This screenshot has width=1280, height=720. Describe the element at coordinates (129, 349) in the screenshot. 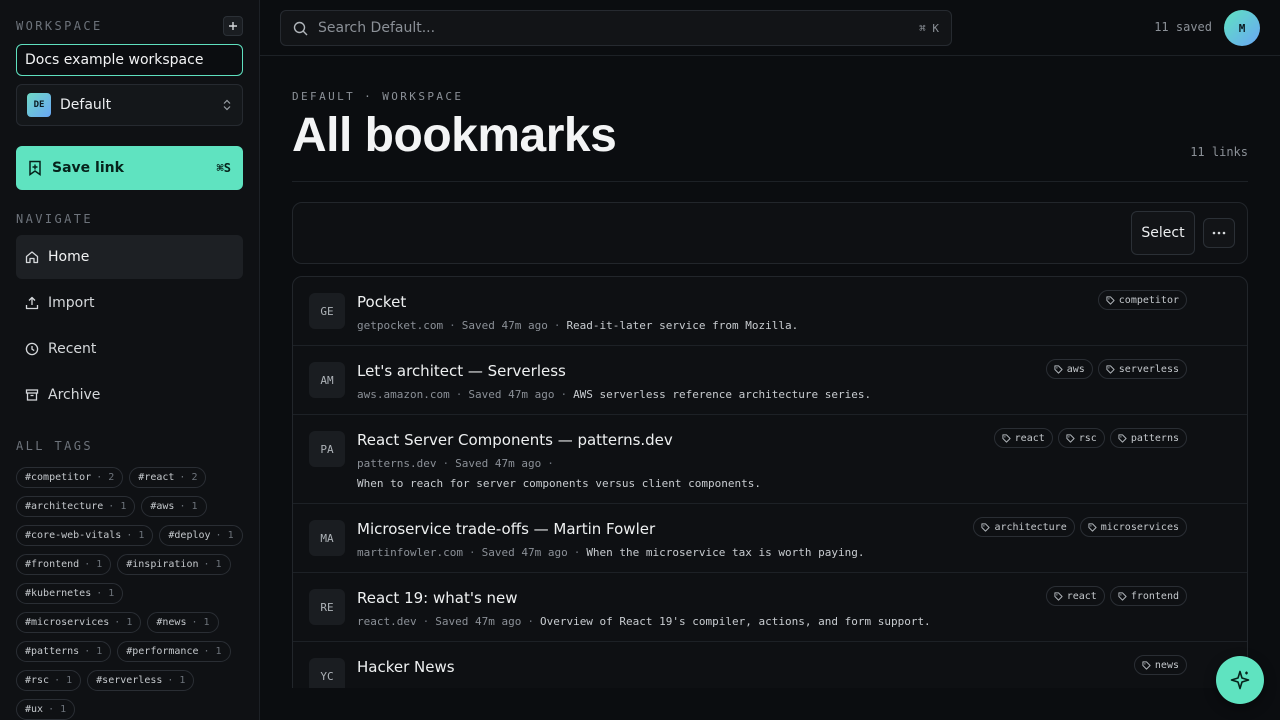

I see `sidebar-item-recent: Recent` at that location.